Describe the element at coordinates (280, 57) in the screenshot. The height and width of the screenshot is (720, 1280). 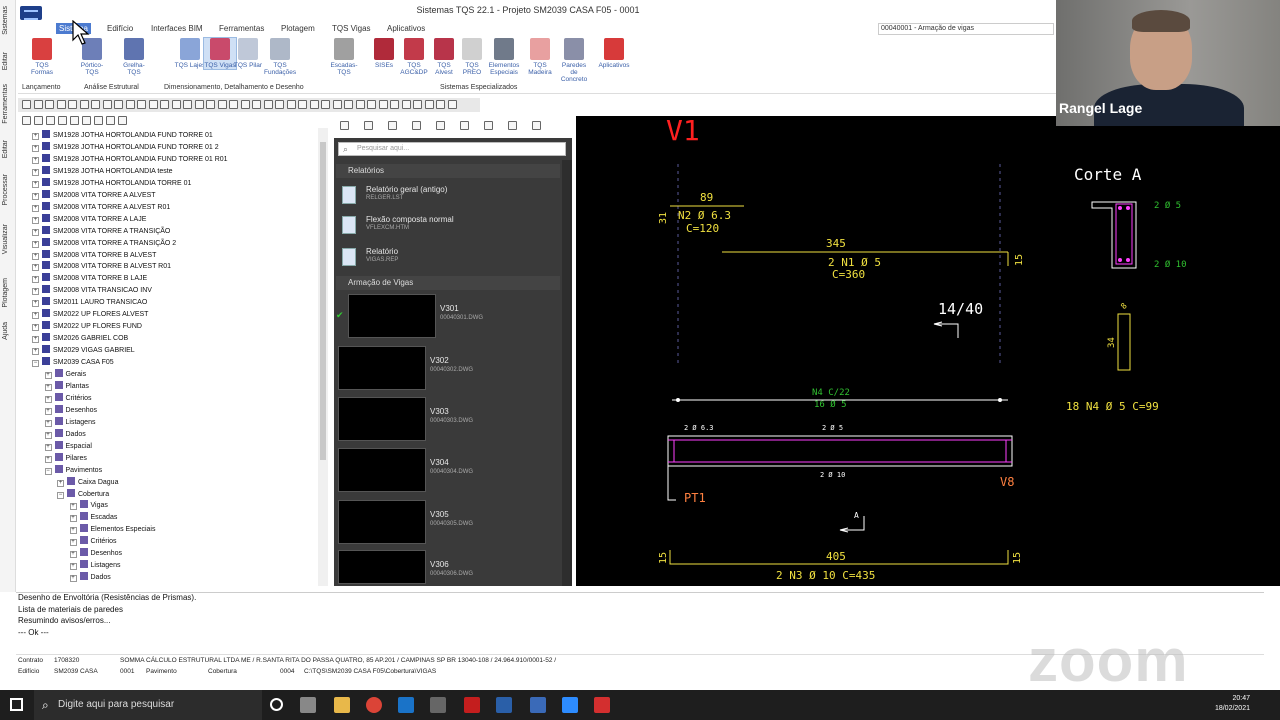
I see `ribbon-tqs-fundacoes: TQS Fundações` at that location.